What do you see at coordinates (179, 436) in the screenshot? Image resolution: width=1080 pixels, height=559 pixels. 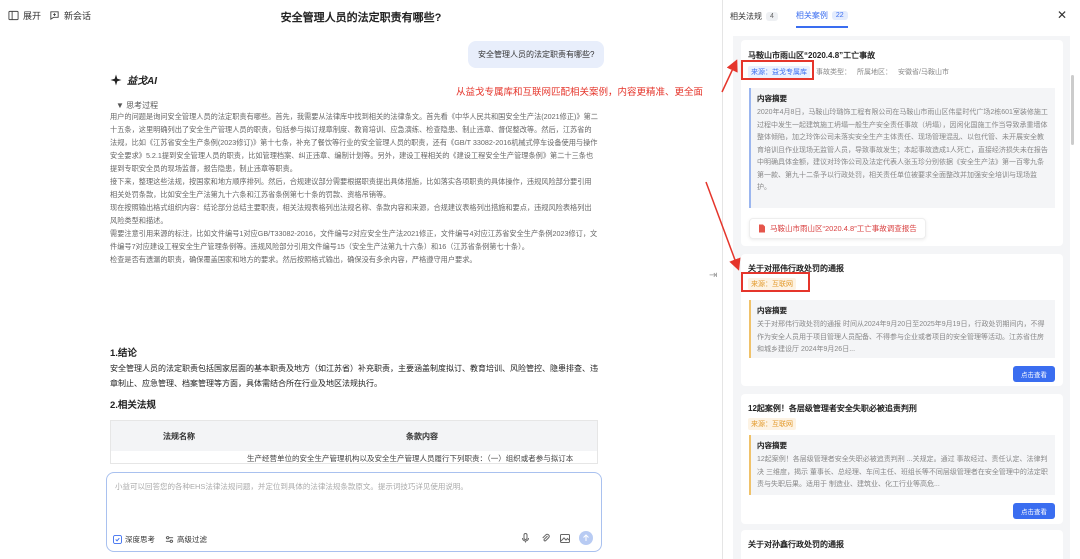 I see `table-header-cell: 法规名称` at bounding box center [179, 436].